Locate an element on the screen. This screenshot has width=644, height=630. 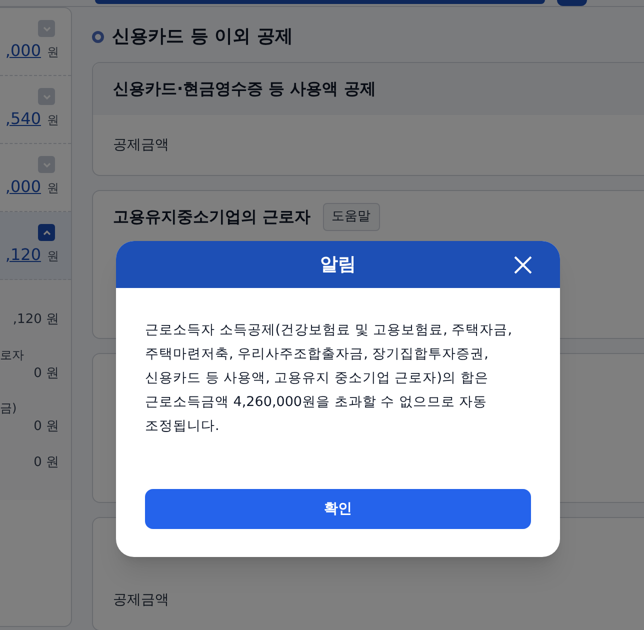
bullet-icon is located at coordinates (98, 36).